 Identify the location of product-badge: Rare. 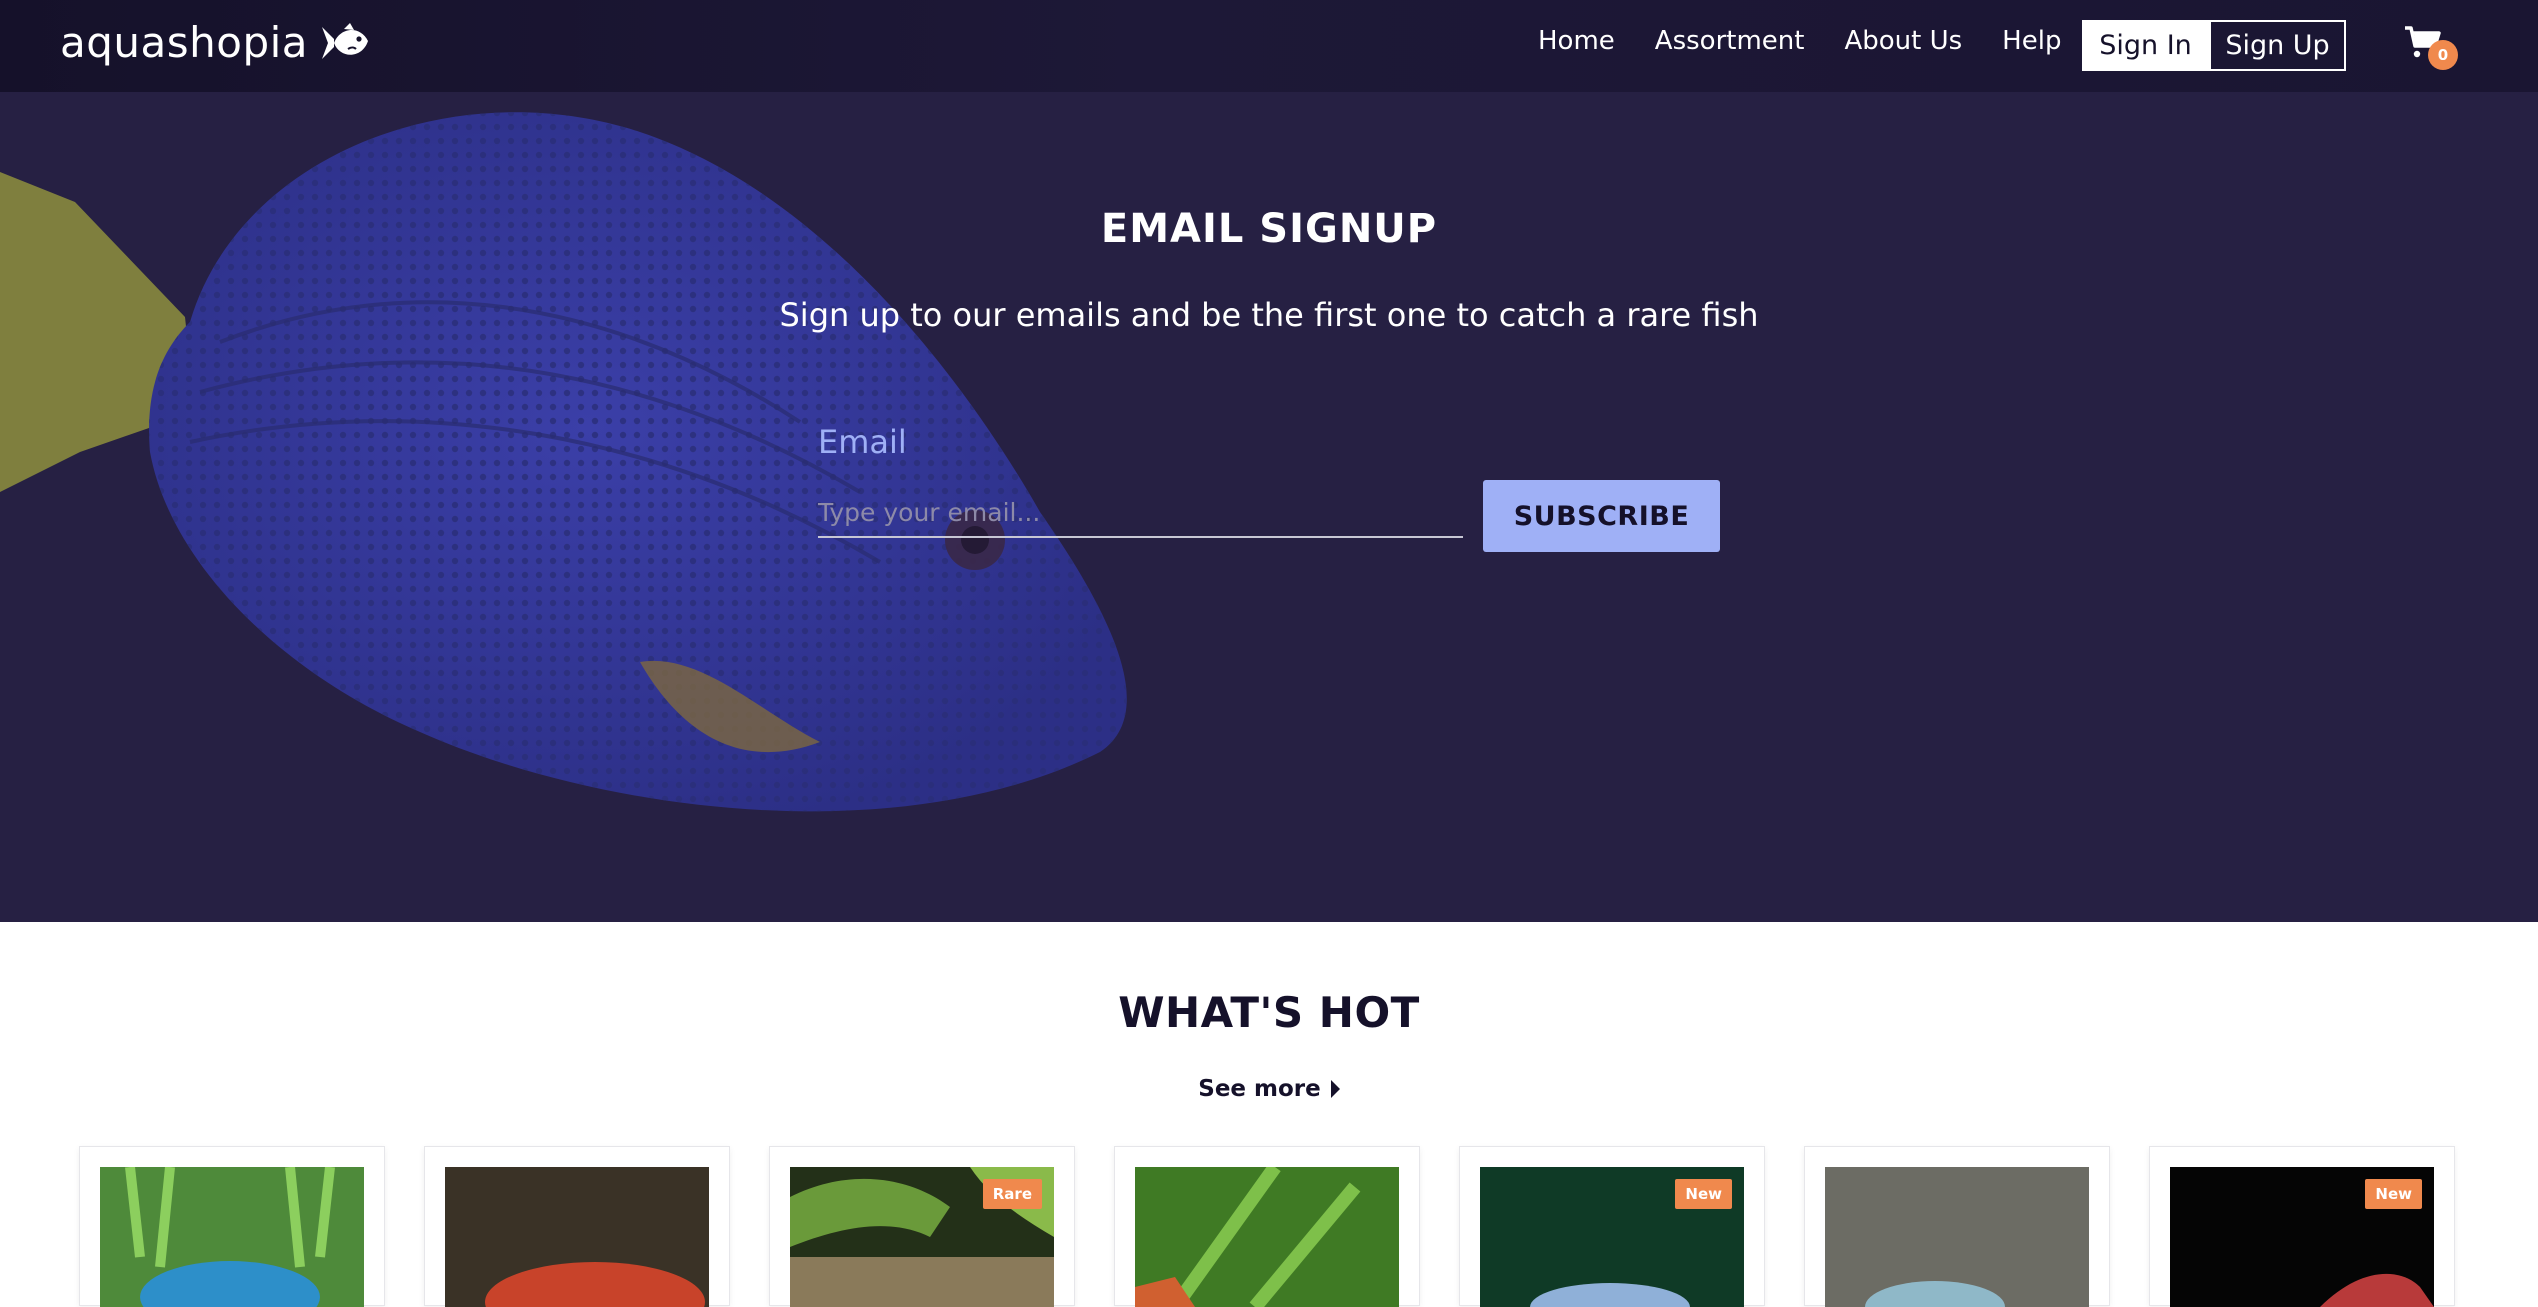
(1012, 1194).